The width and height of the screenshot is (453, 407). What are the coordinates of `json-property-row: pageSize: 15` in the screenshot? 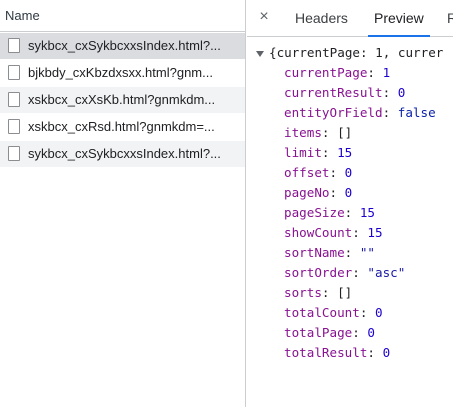 It's located at (330, 212).